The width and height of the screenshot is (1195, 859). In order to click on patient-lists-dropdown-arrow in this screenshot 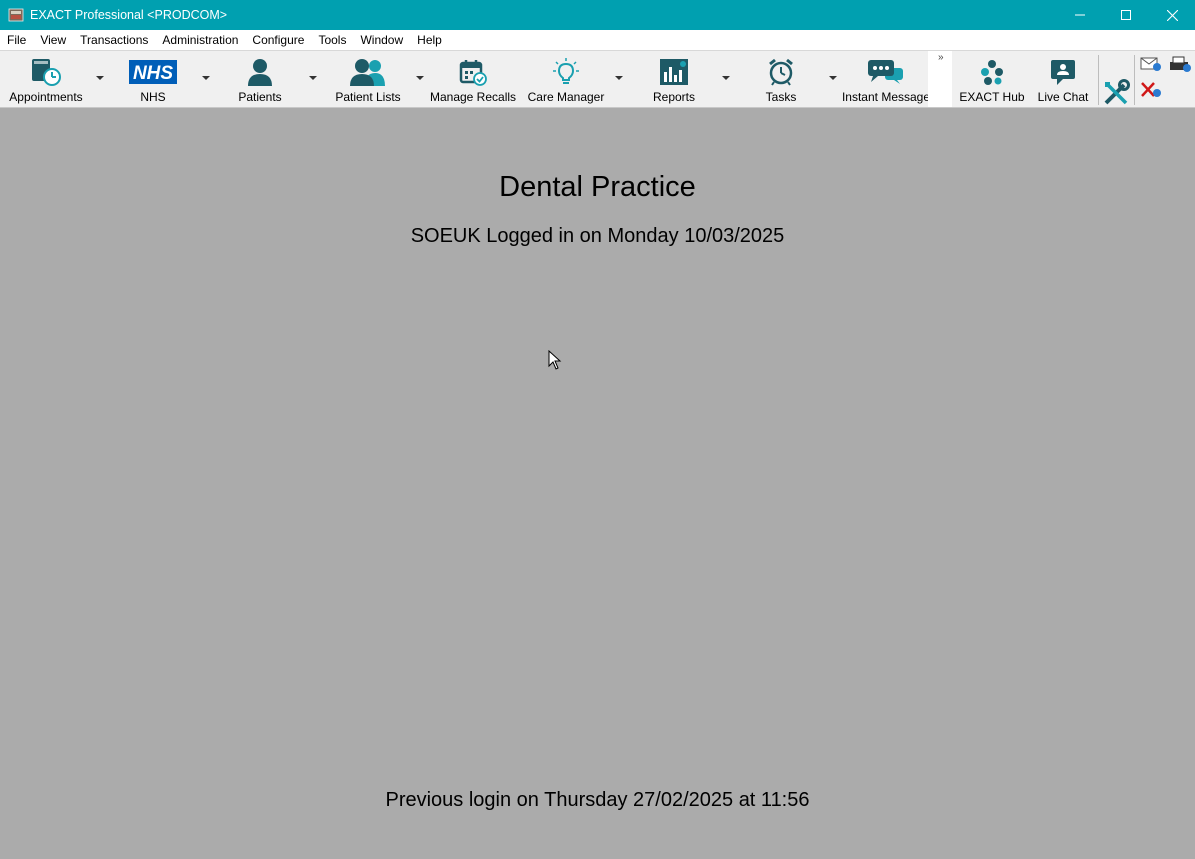, I will do `click(420, 78)`.